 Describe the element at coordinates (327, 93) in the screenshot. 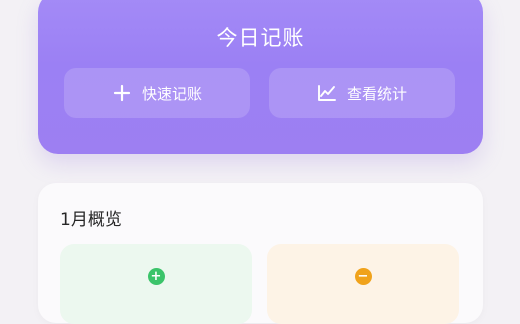

I see `trend-chart-icon` at that location.